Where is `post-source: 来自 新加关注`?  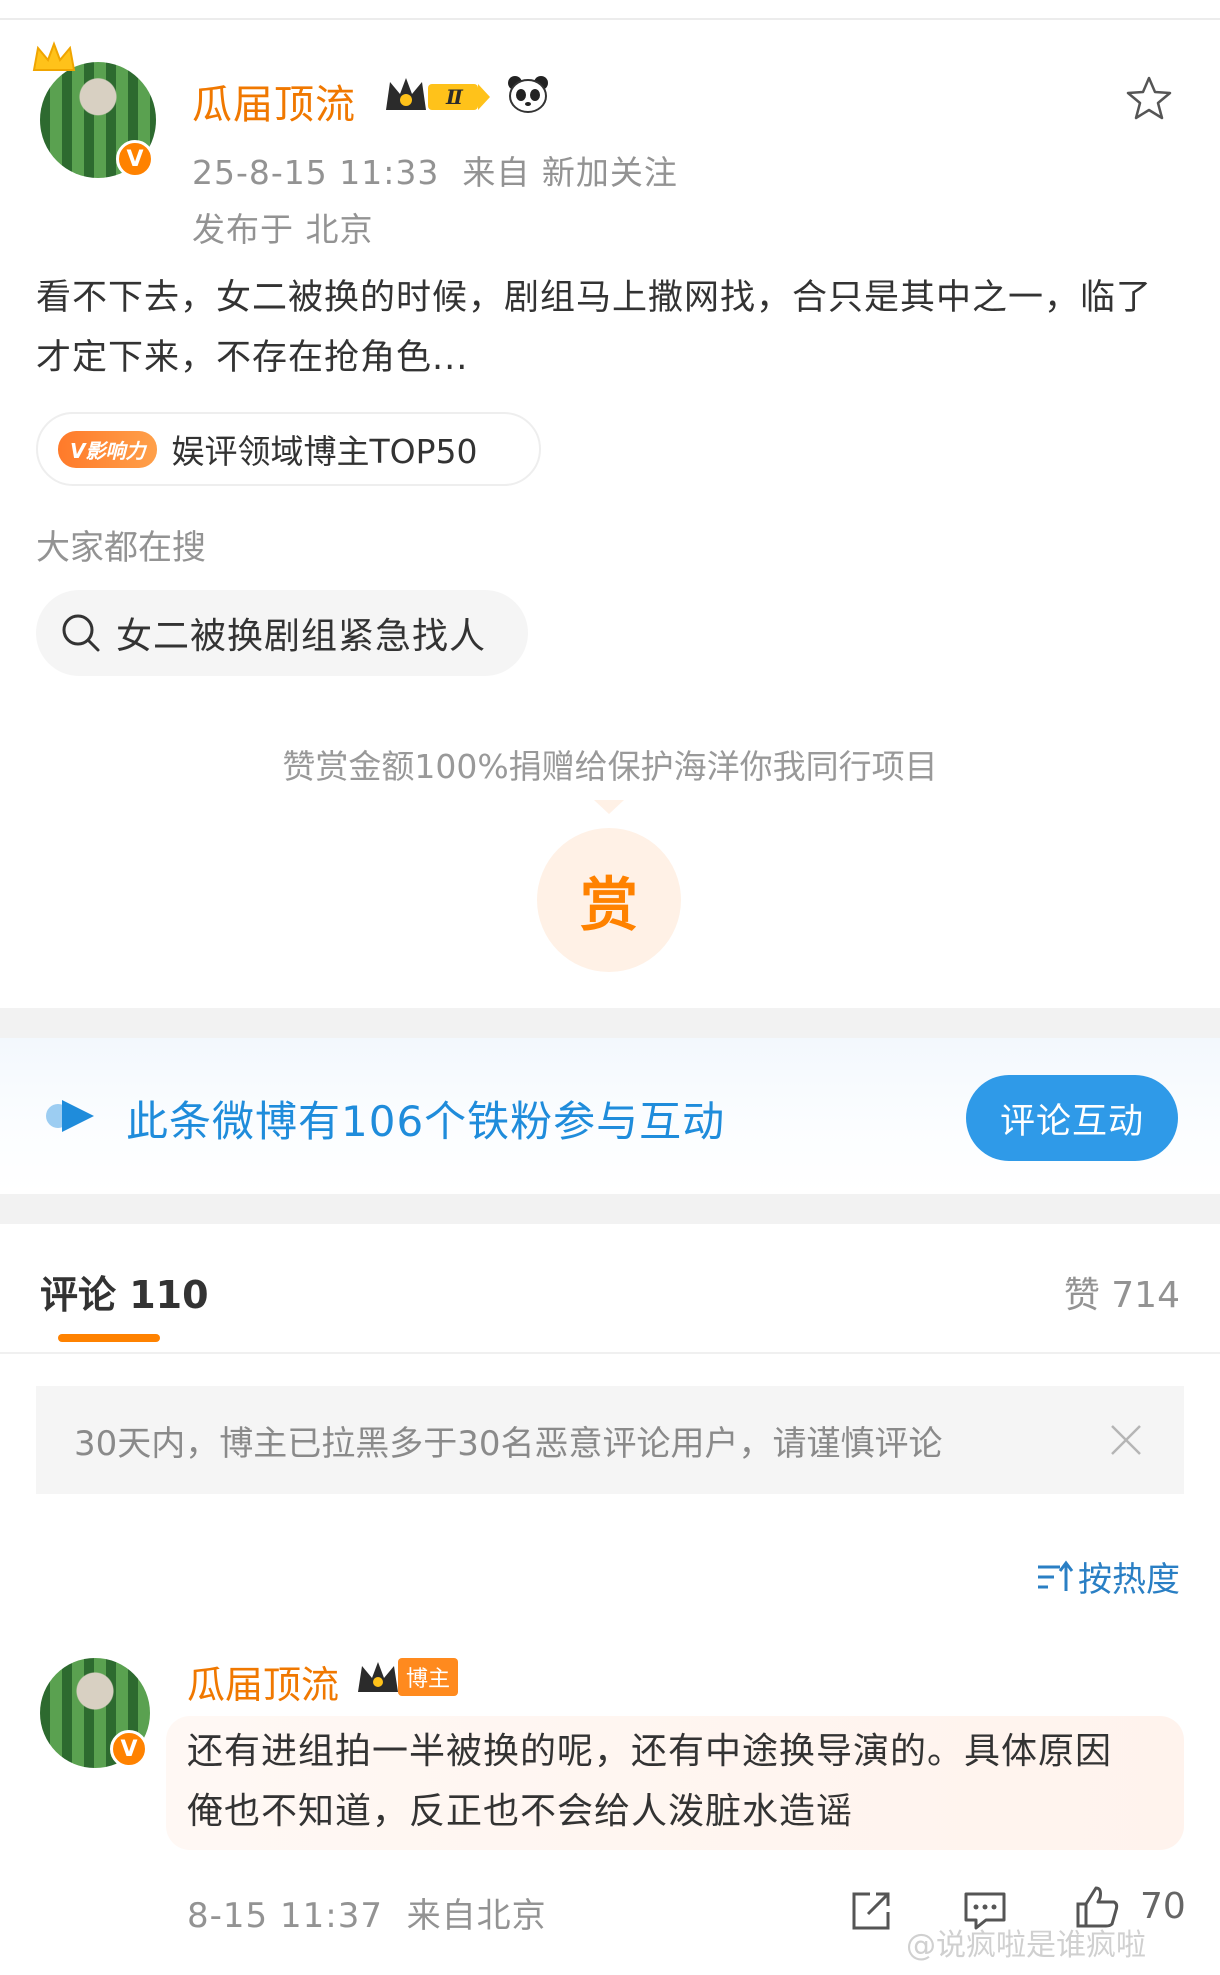 post-source: 来自 新加关注 is located at coordinates (570, 172).